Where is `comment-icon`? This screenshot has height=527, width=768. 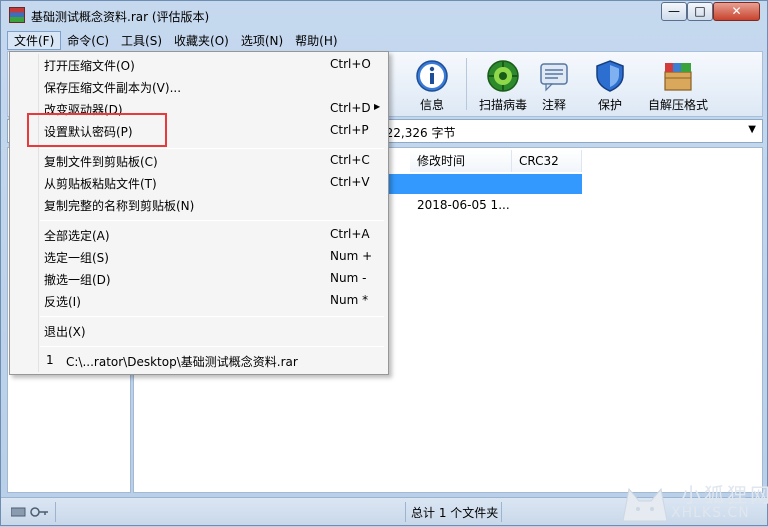 comment-icon is located at coordinates (554, 77).